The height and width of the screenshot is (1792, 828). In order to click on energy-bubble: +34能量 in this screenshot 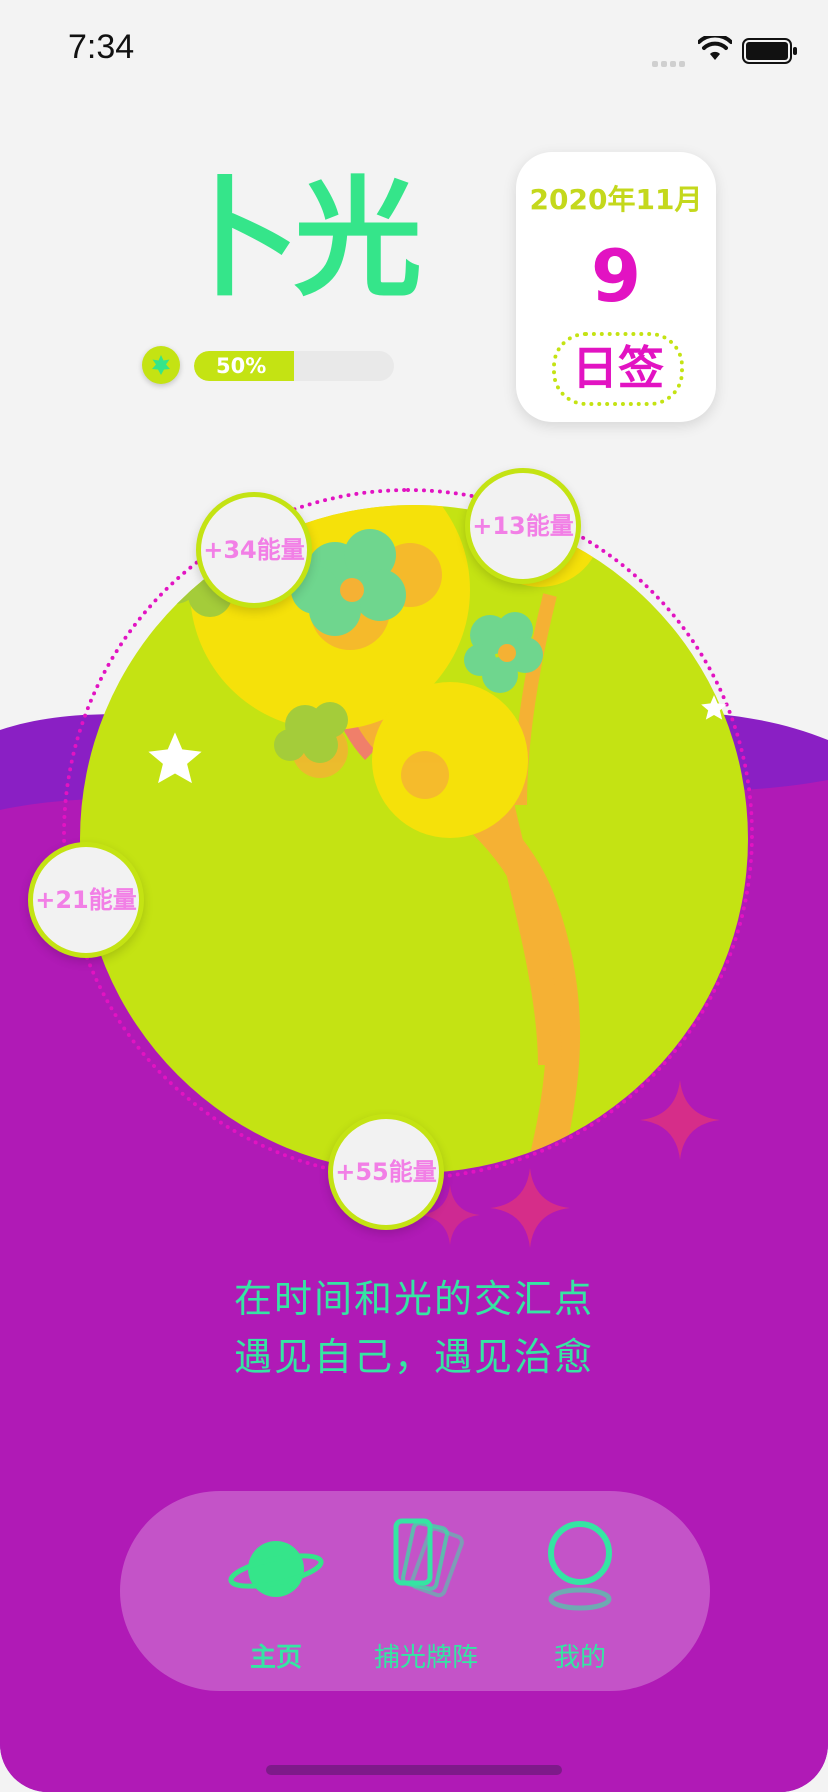, I will do `click(254, 550)`.